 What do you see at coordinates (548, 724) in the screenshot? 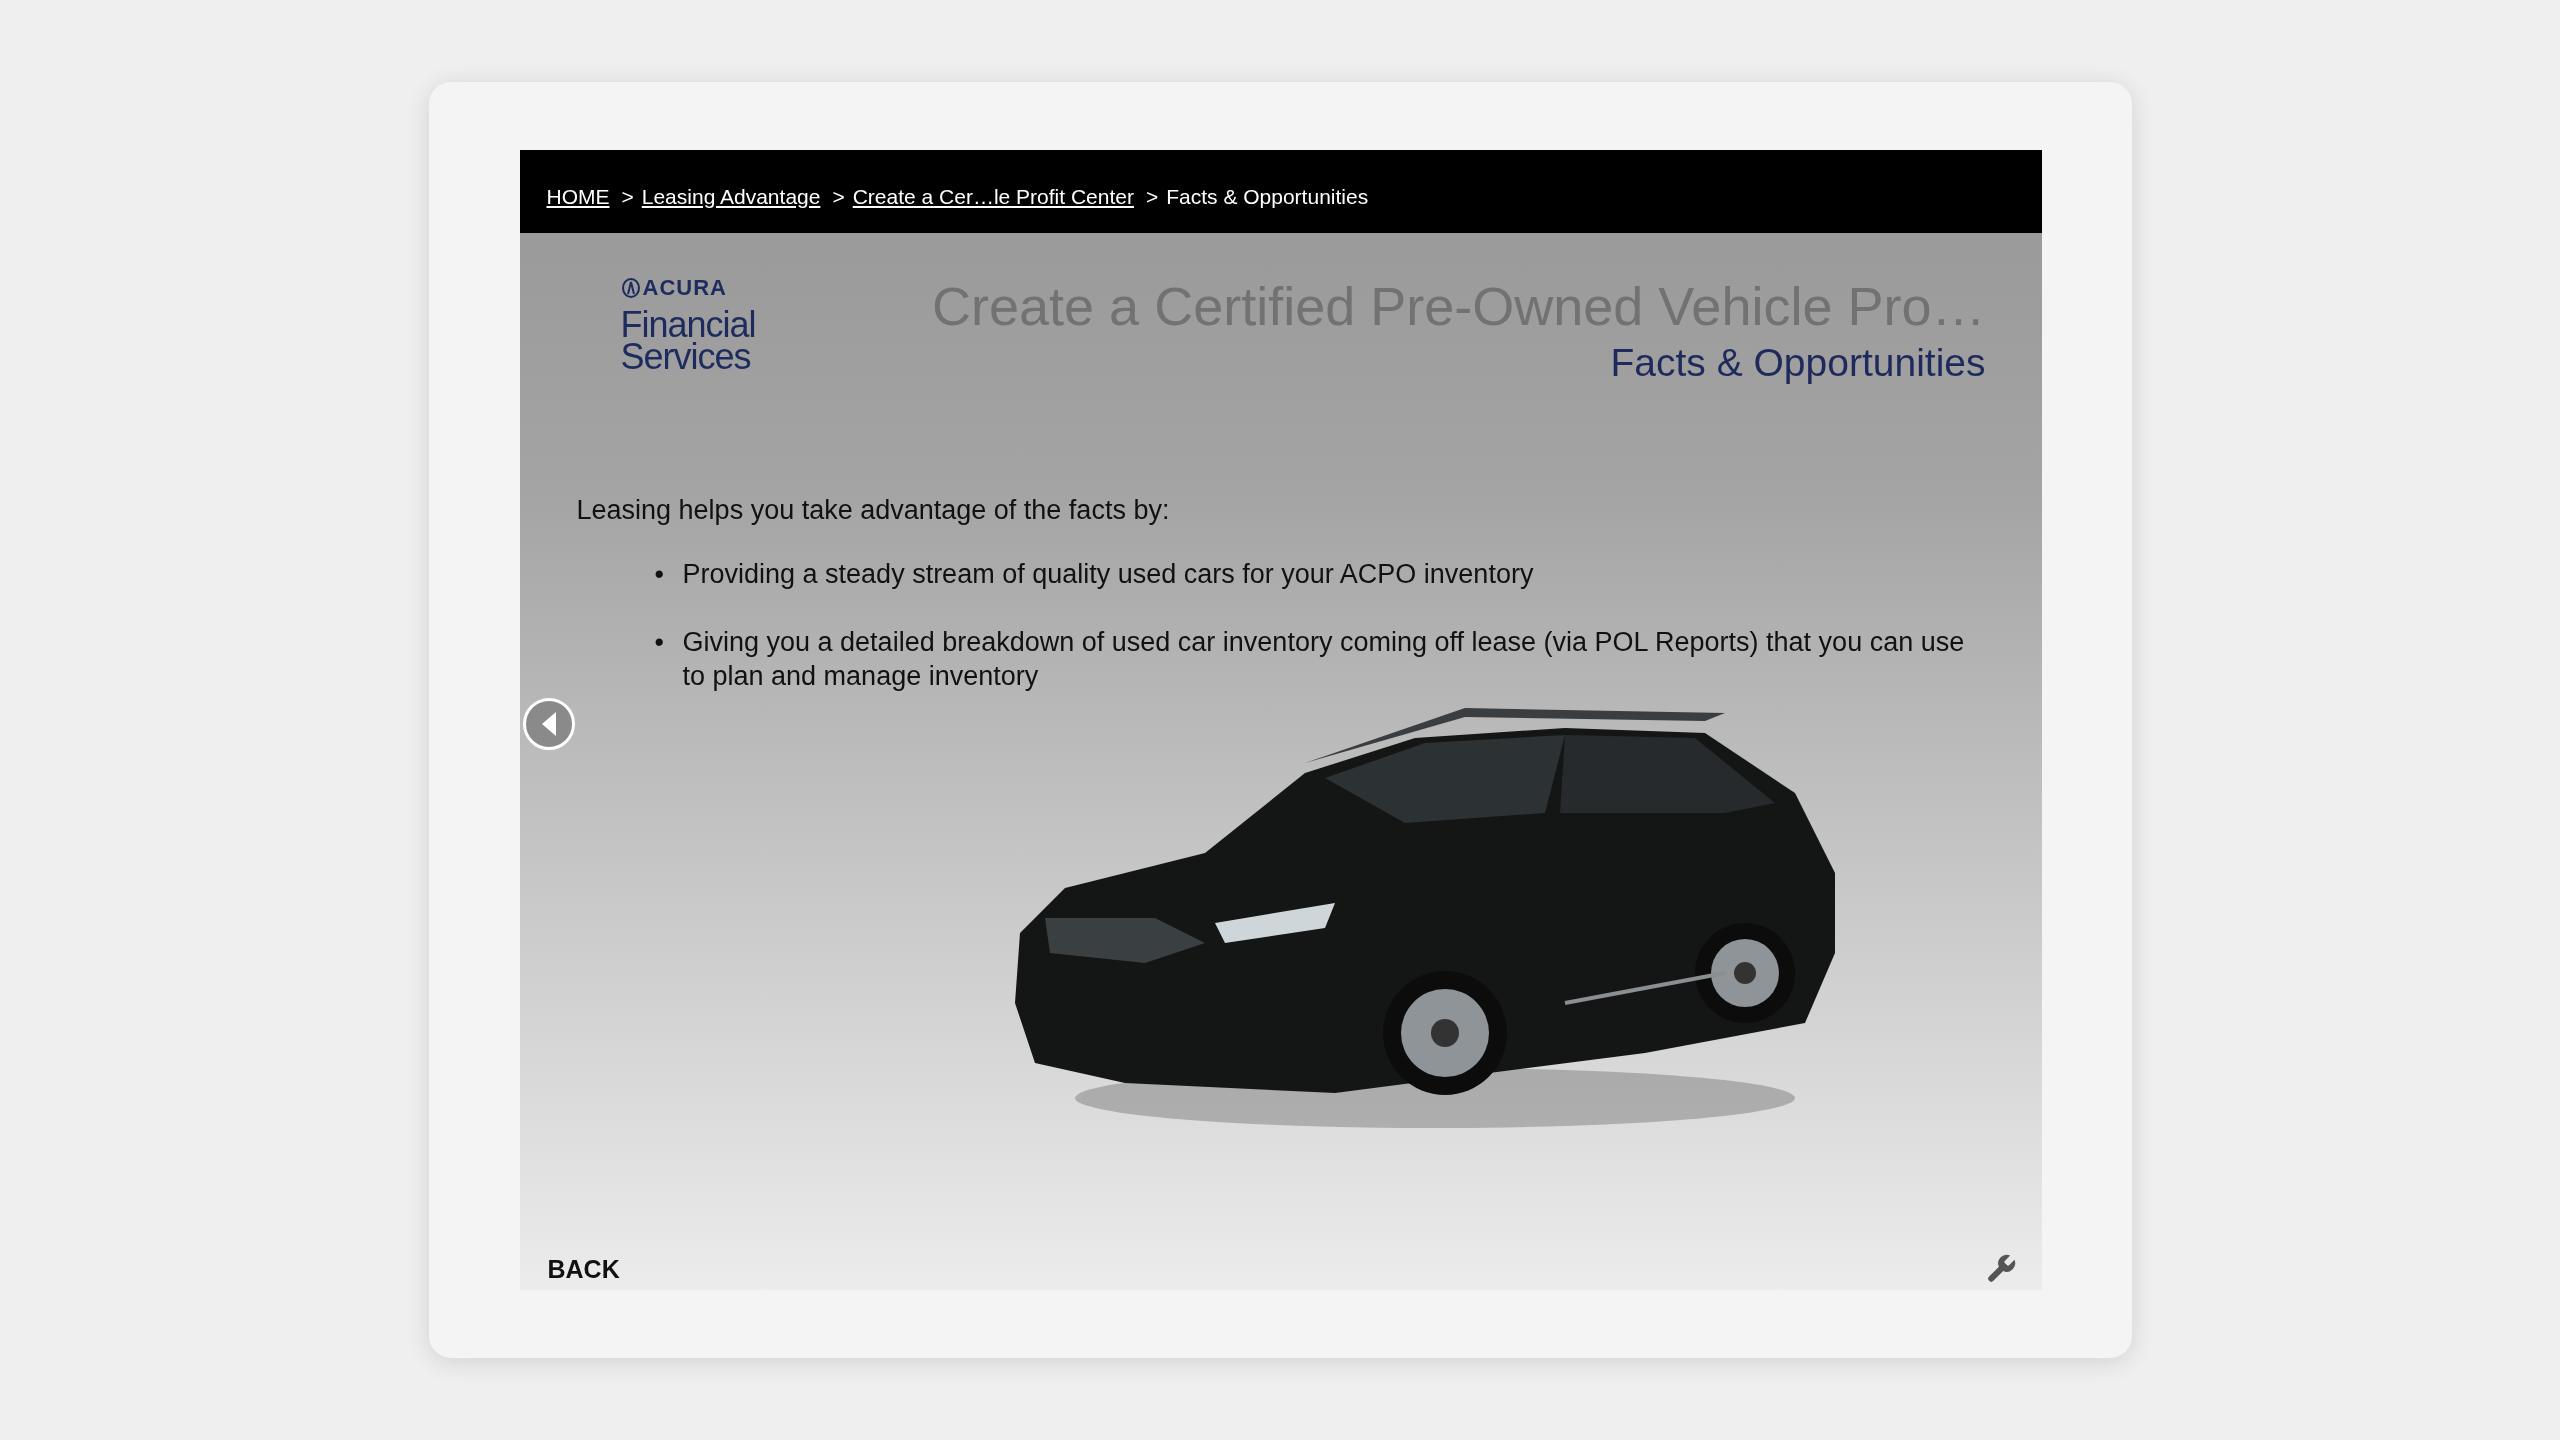
I see `previous-button` at bounding box center [548, 724].